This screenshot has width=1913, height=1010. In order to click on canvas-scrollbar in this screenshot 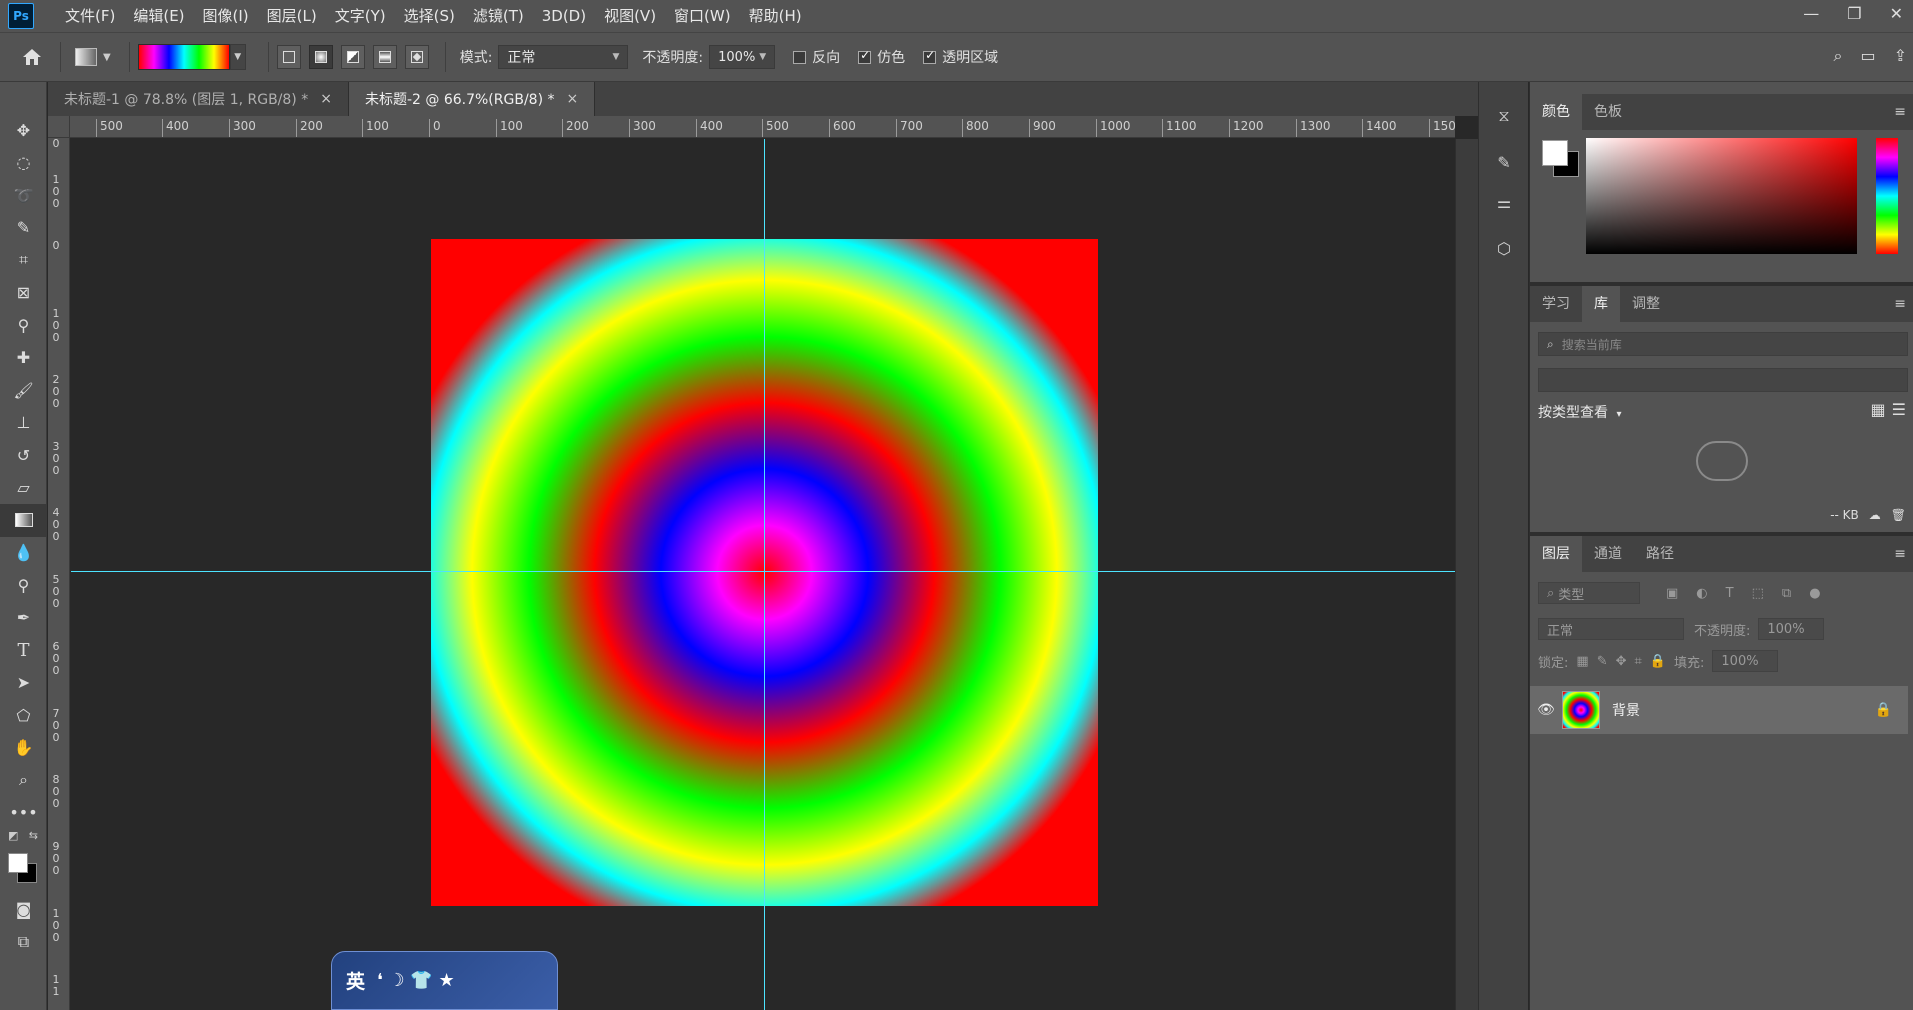, I will do `click(1466, 574)`.